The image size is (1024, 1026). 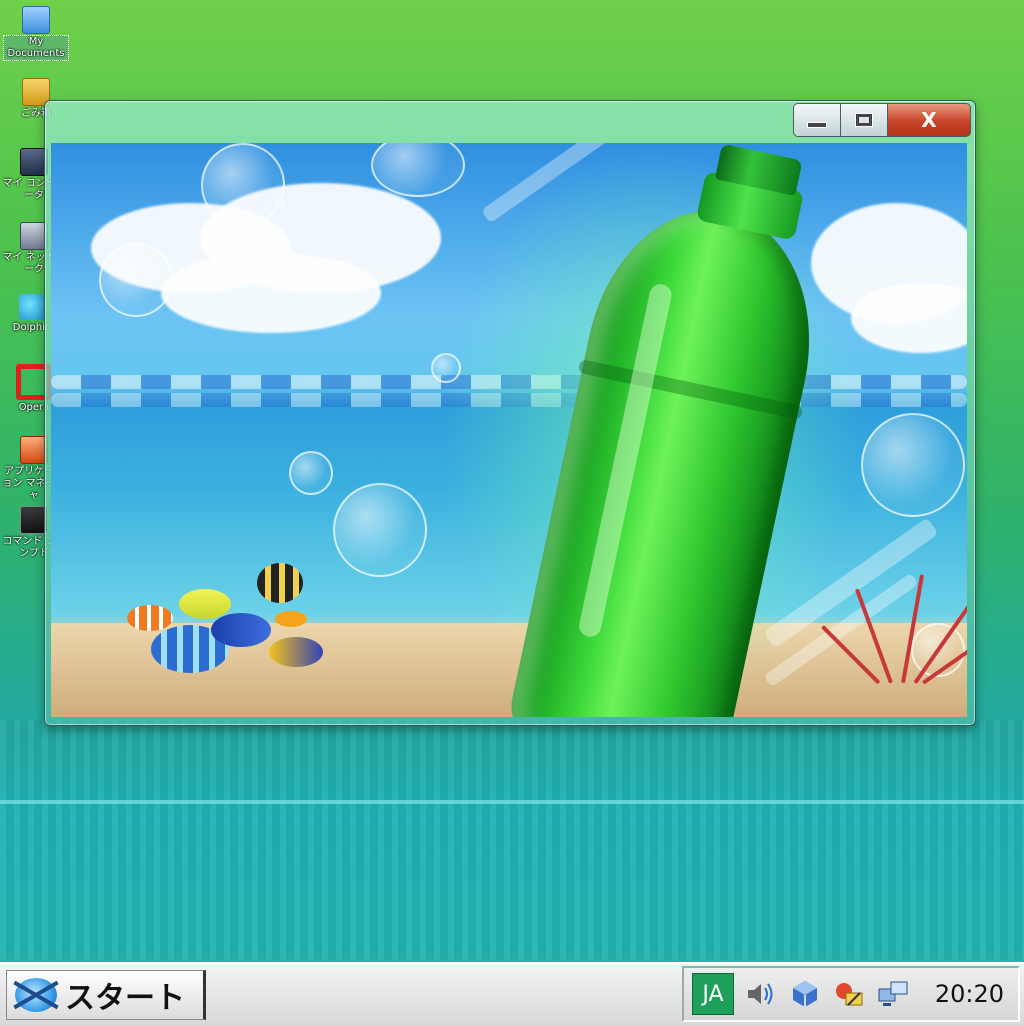 I want to click on close-button: X, so click(x=929, y=120).